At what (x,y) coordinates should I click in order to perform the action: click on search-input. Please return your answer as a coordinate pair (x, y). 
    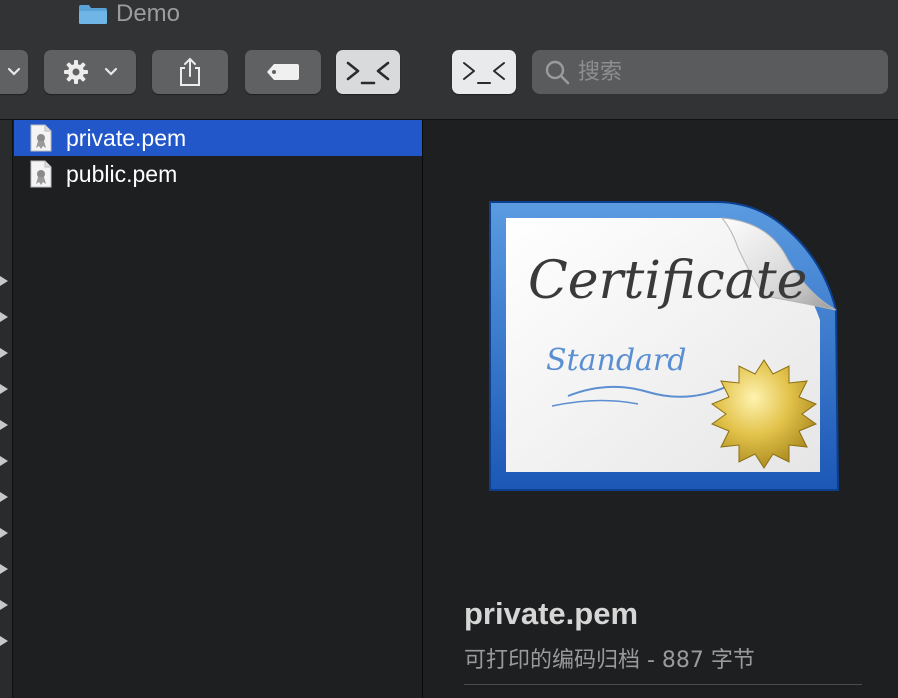
    Looking at the image, I should click on (723, 72).